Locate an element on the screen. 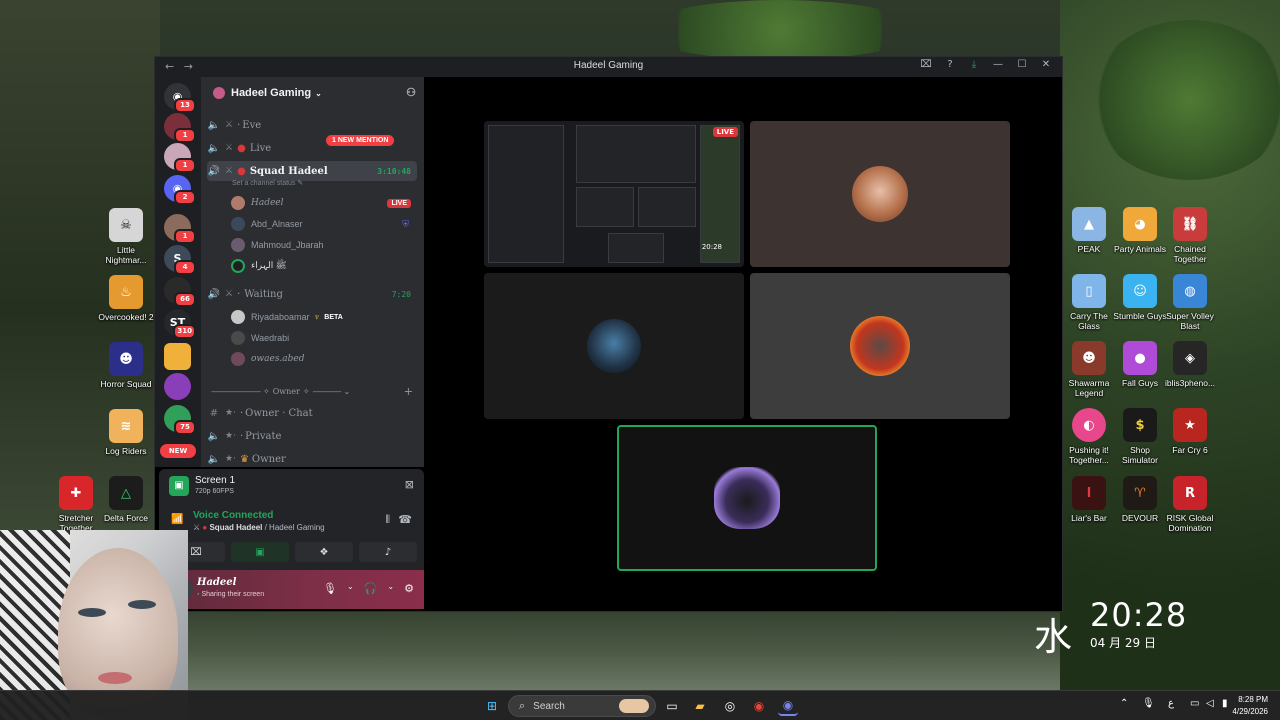 Image resolution: width=1280 pixels, height=720 pixels. task-view-icon: ▭ is located at coordinates (672, 706).